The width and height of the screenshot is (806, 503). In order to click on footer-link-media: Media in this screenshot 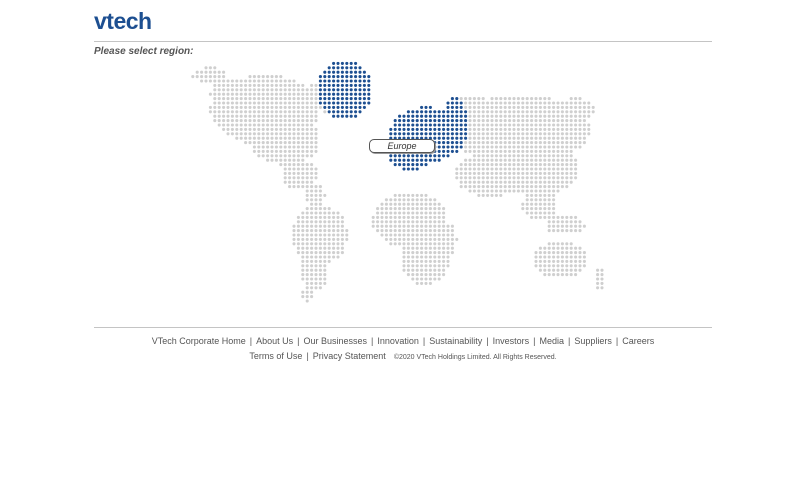, I will do `click(552, 341)`.